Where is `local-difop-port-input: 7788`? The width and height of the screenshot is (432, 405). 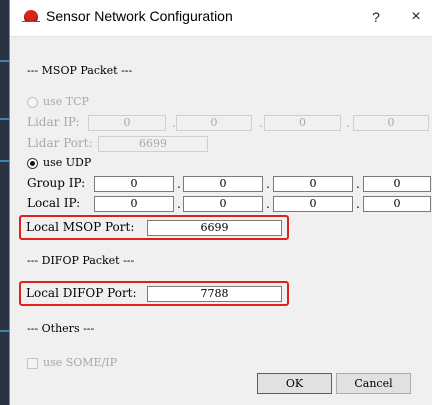 local-difop-port-input: 7788 is located at coordinates (214, 294).